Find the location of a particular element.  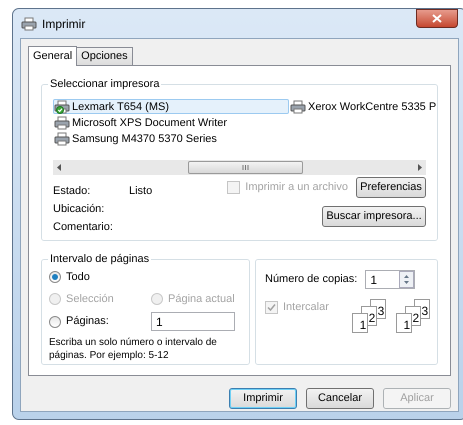

status-label: Comentario: is located at coordinates (83, 227).